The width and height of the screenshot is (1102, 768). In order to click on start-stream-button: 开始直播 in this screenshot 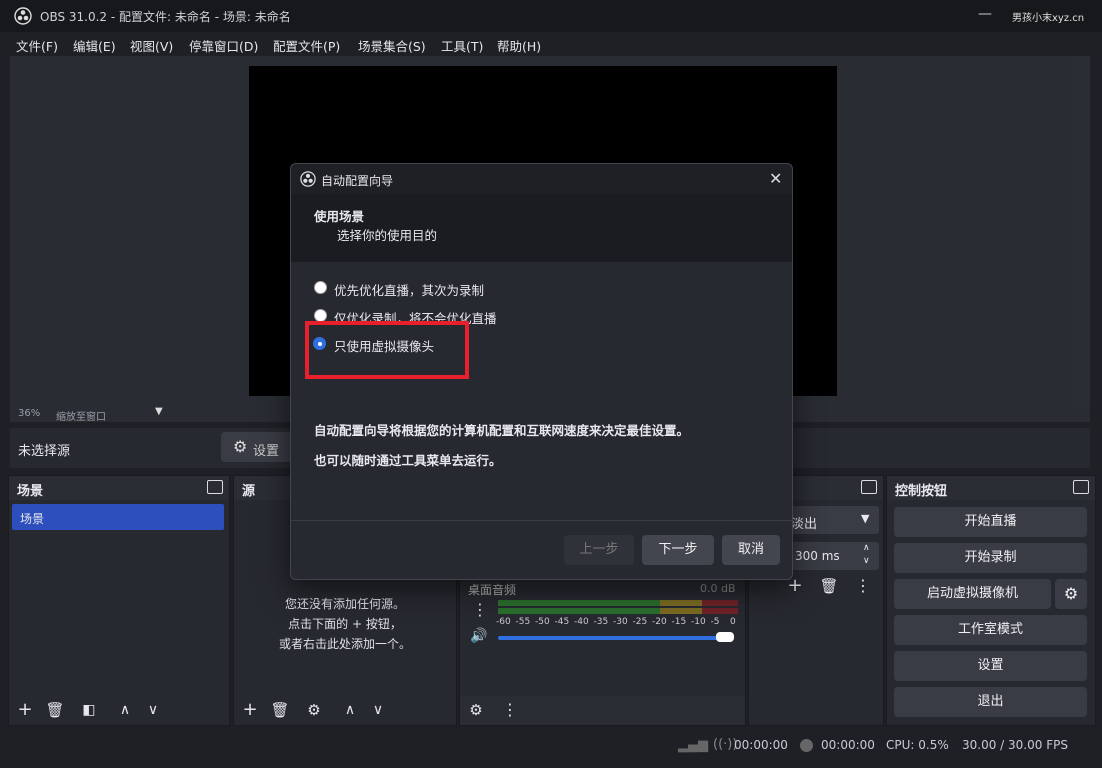, I will do `click(990, 522)`.